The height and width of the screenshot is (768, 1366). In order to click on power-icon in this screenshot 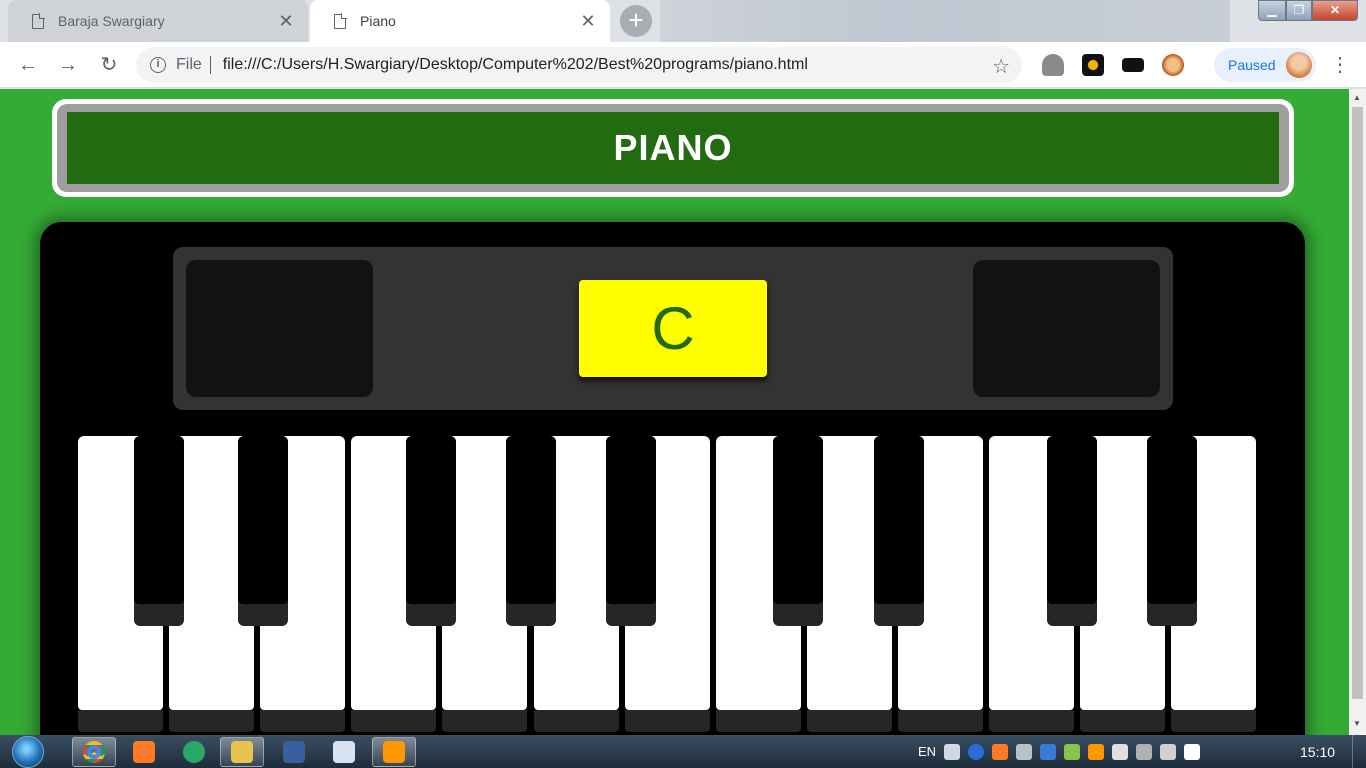, I will do `click(1192, 751)`.